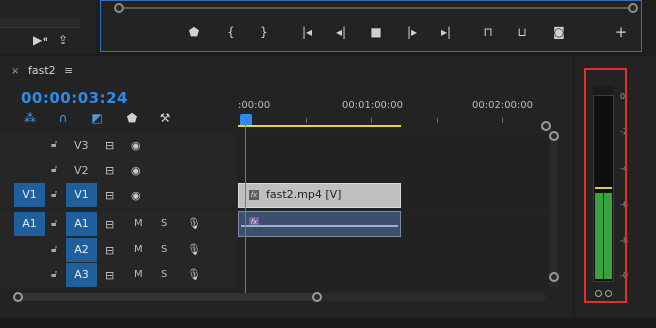 This screenshot has height=328, width=656. I want to click on close-tab-icon: ×, so click(15, 71).